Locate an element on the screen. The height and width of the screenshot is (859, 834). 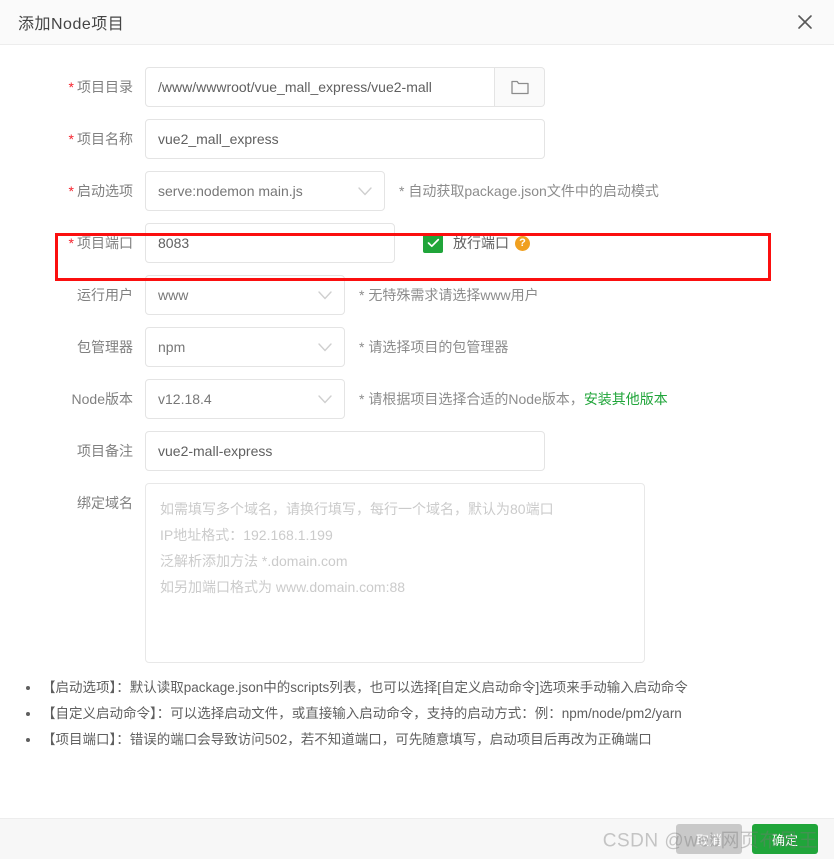
start-option-value: serve:nodemon main.js is located at coordinates (230, 191).